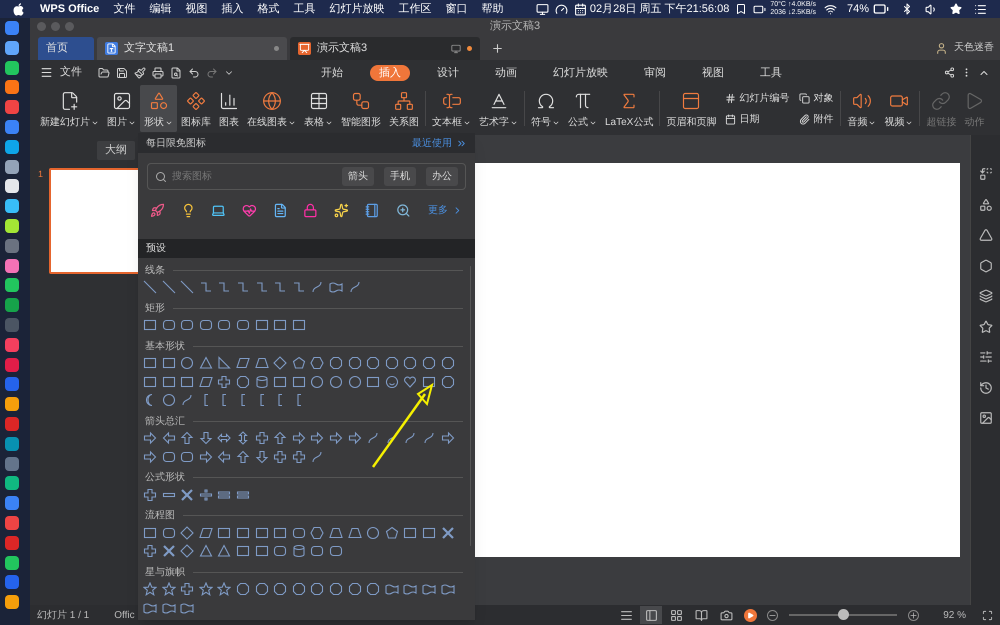  I want to click on ribbon-tab: 设计, so click(448, 72).